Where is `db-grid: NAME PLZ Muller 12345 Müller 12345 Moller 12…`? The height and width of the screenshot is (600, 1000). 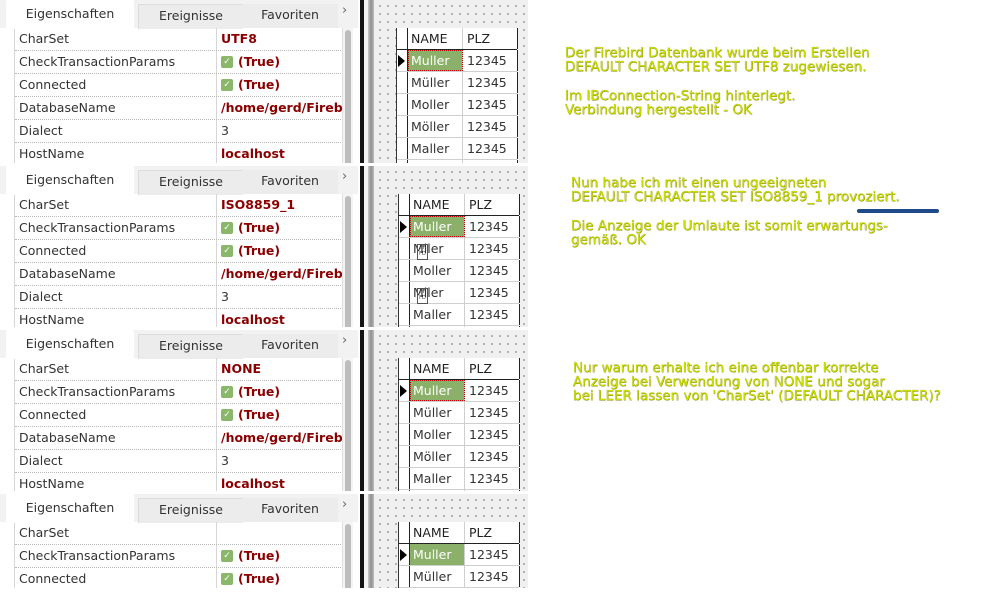
db-grid: NAME PLZ Muller 12345 Müller 12345 Moller 12… is located at coordinates (457, 95).